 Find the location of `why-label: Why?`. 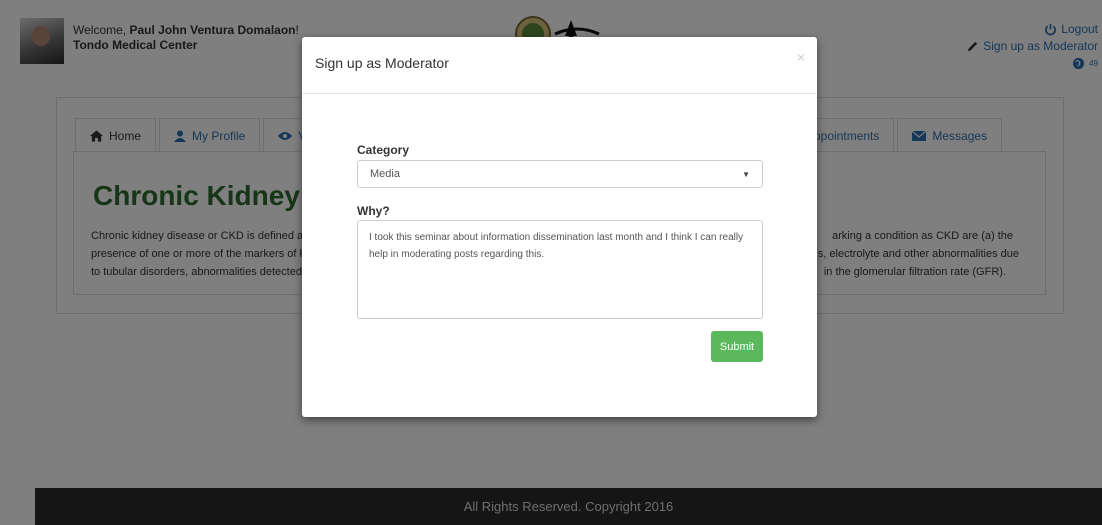

why-label: Why? is located at coordinates (373, 211).